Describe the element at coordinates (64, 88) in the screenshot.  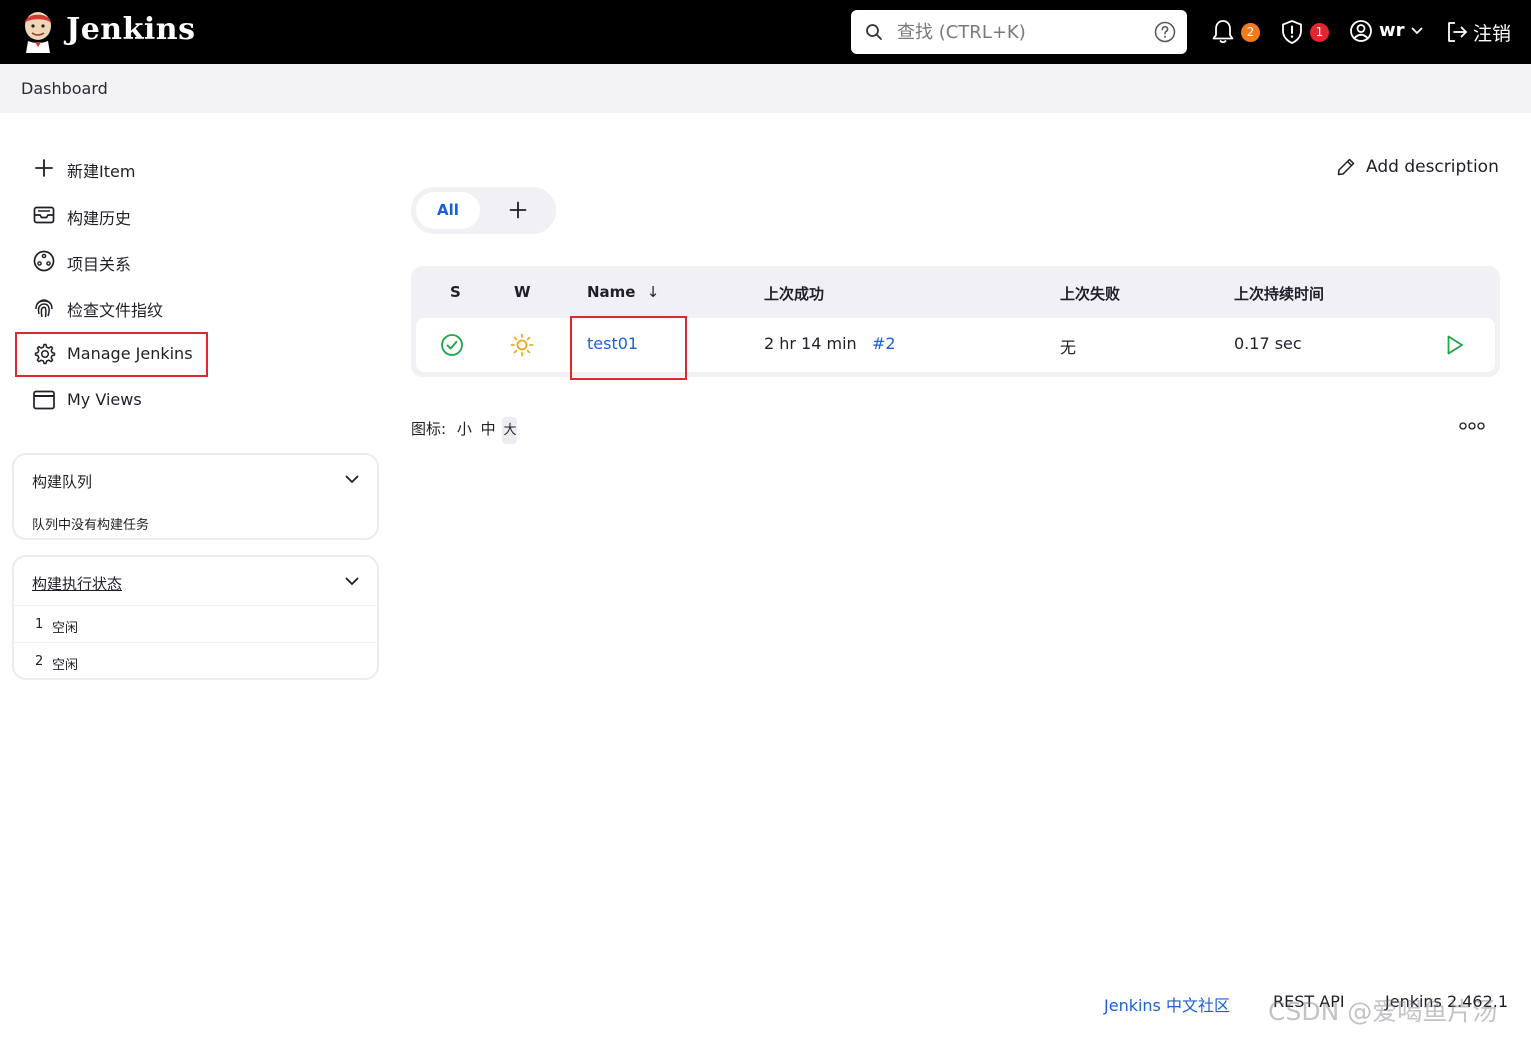
I see `breadcrumb-dashboard: Dashboard` at that location.